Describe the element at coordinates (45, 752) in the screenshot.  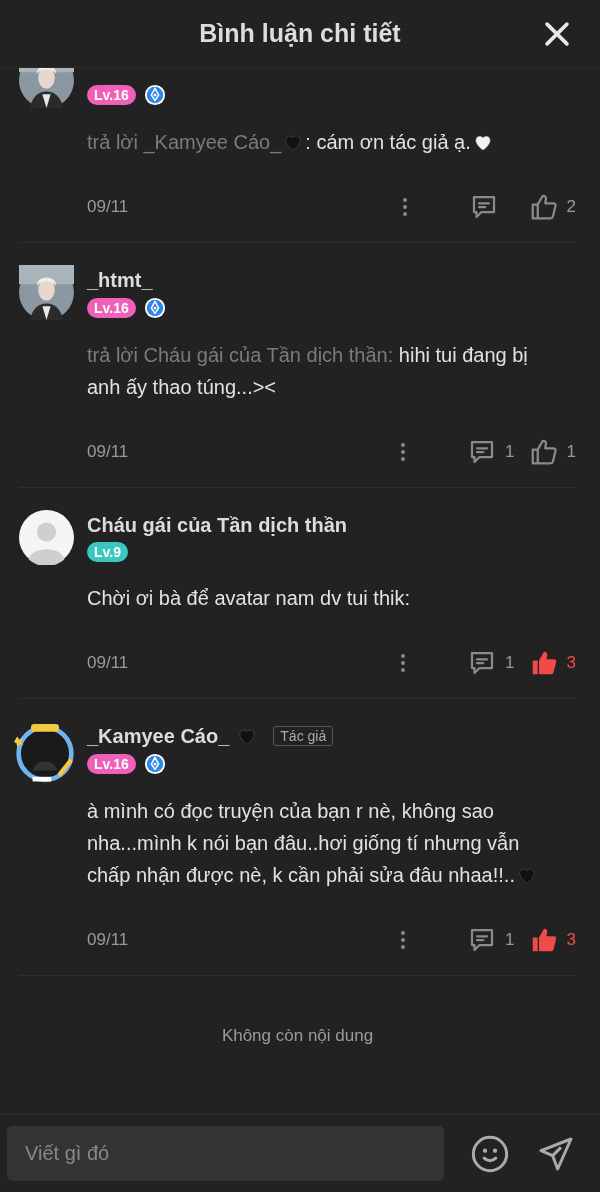
I see `avatar-frame-drawing` at that location.